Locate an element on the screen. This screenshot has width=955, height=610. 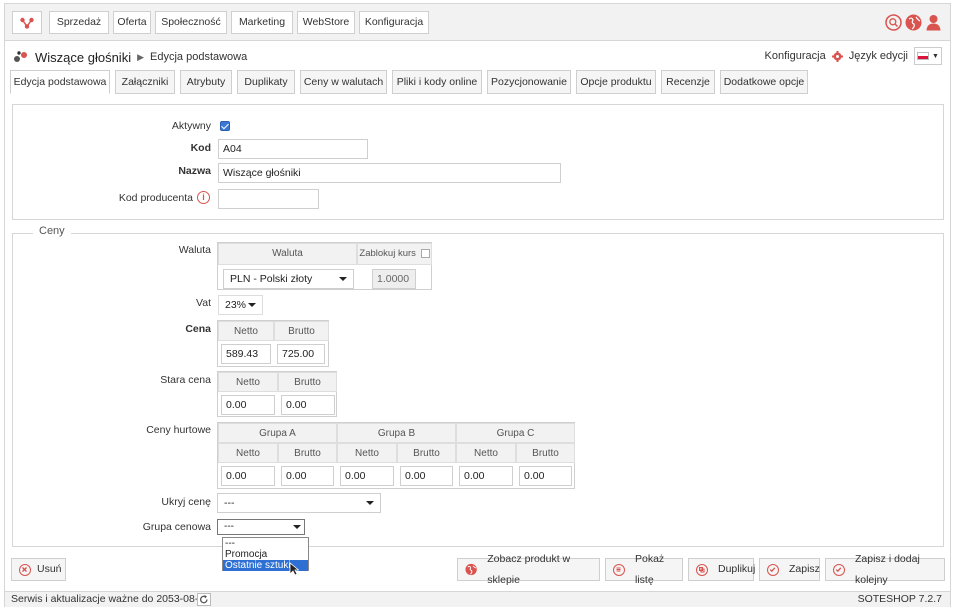
wc-netto-header: Netto is located at coordinates (486, 453).